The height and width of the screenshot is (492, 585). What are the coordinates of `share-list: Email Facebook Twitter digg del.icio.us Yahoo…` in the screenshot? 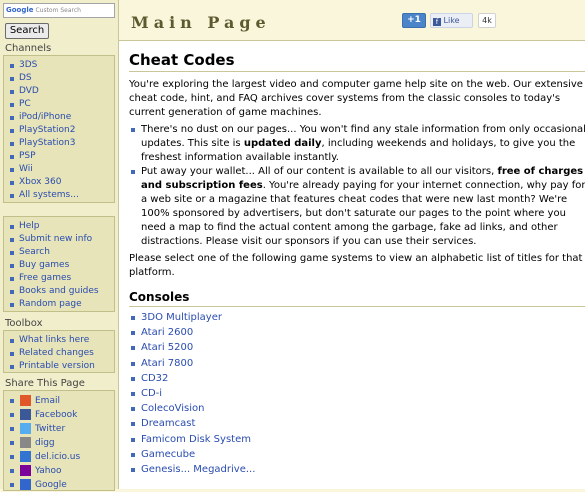 It's located at (62, 443).